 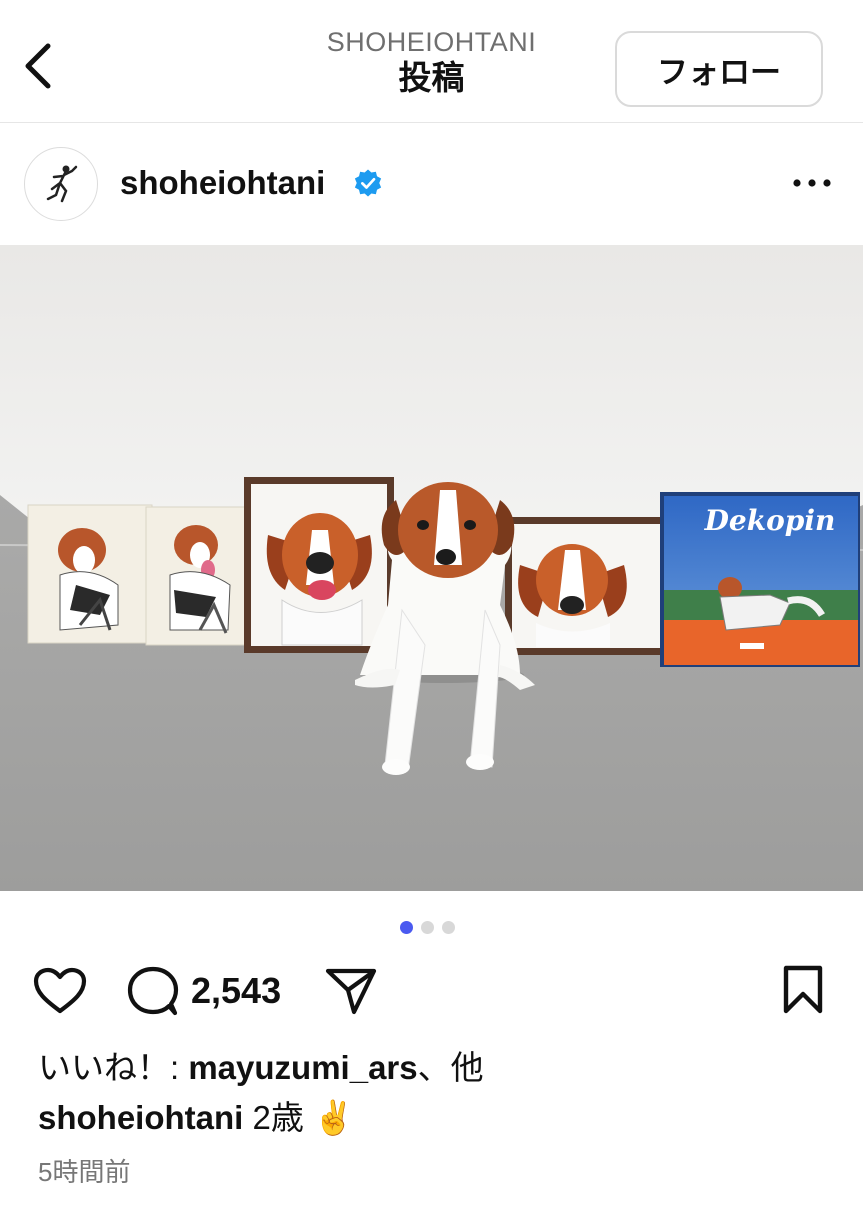 What do you see at coordinates (299, 1117) in the screenshot?
I see `caption-text: 2歳 ✌️` at bounding box center [299, 1117].